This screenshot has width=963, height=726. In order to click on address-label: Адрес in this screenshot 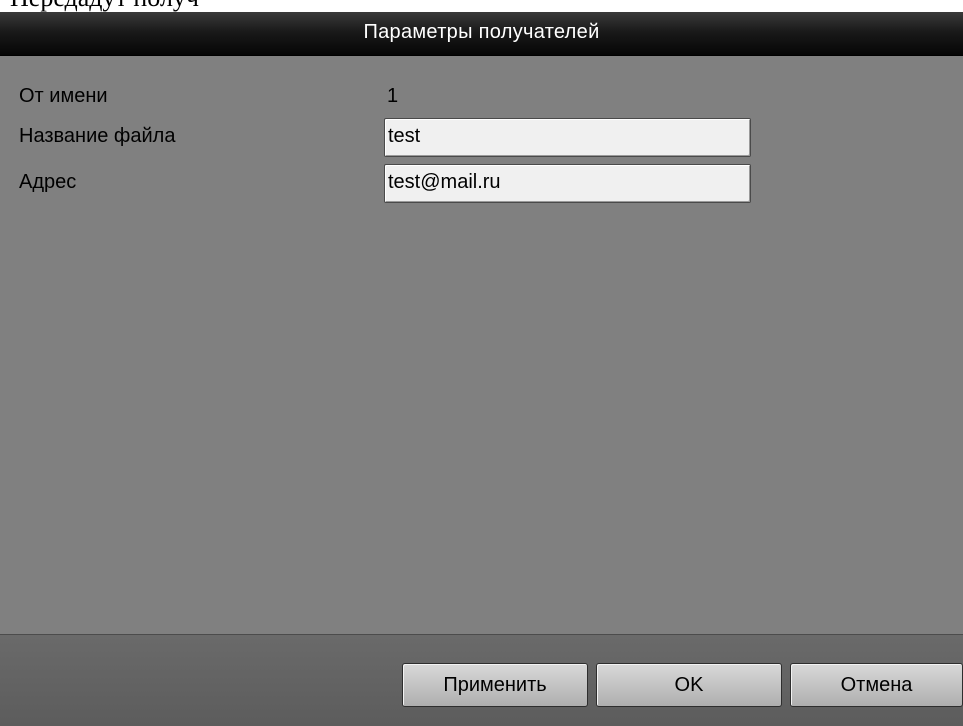, I will do `click(48, 182)`.